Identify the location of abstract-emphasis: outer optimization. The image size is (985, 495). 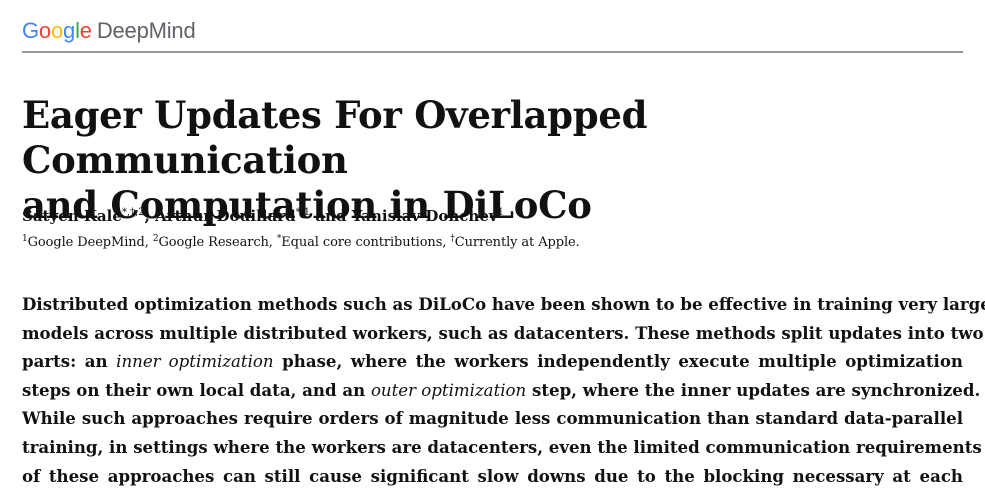
(448, 390).